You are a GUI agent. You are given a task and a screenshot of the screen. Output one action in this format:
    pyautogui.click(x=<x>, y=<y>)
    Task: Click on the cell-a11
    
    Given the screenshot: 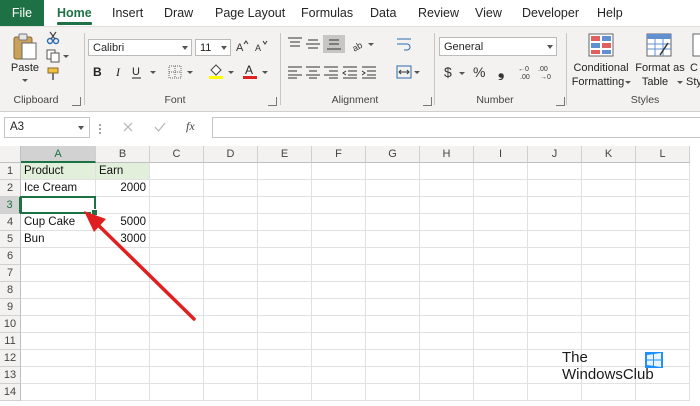 What is the action you would take?
    pyautogui.click(x=58, y=341)
    